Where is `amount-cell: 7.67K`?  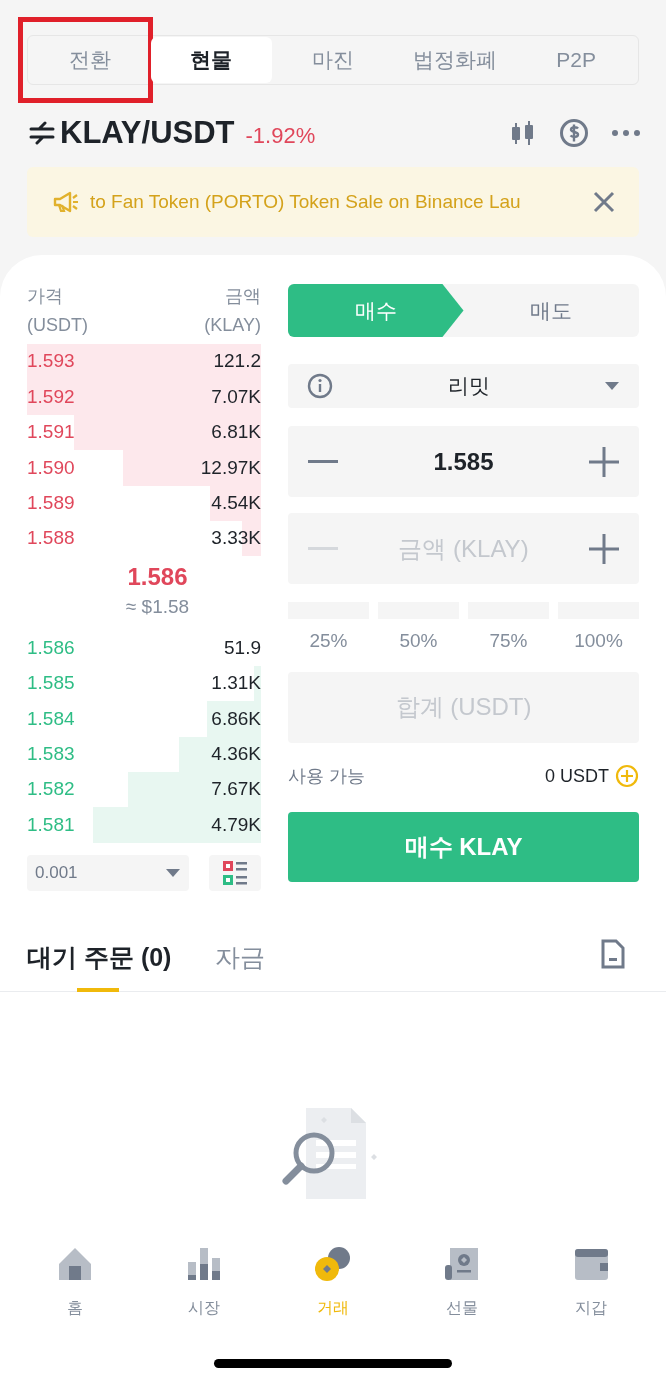 amount-cell: 7.67K is located at coordinates (236, 789).